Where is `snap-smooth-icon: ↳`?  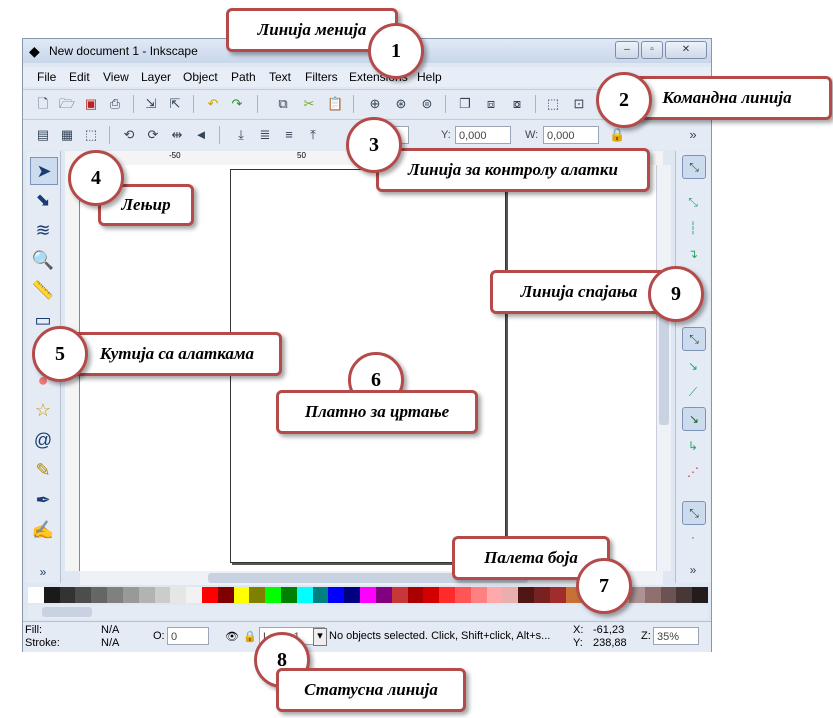
snap-smooth-icon: ↳ is located at coordinates (693, 446).